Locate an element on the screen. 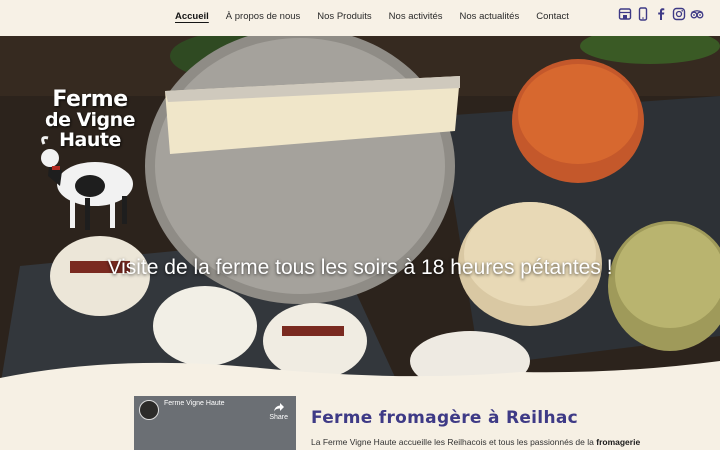 Image resolution: width=720 pixels, height=450 pixels. share-button: Share is located at coordinates (278, 411).